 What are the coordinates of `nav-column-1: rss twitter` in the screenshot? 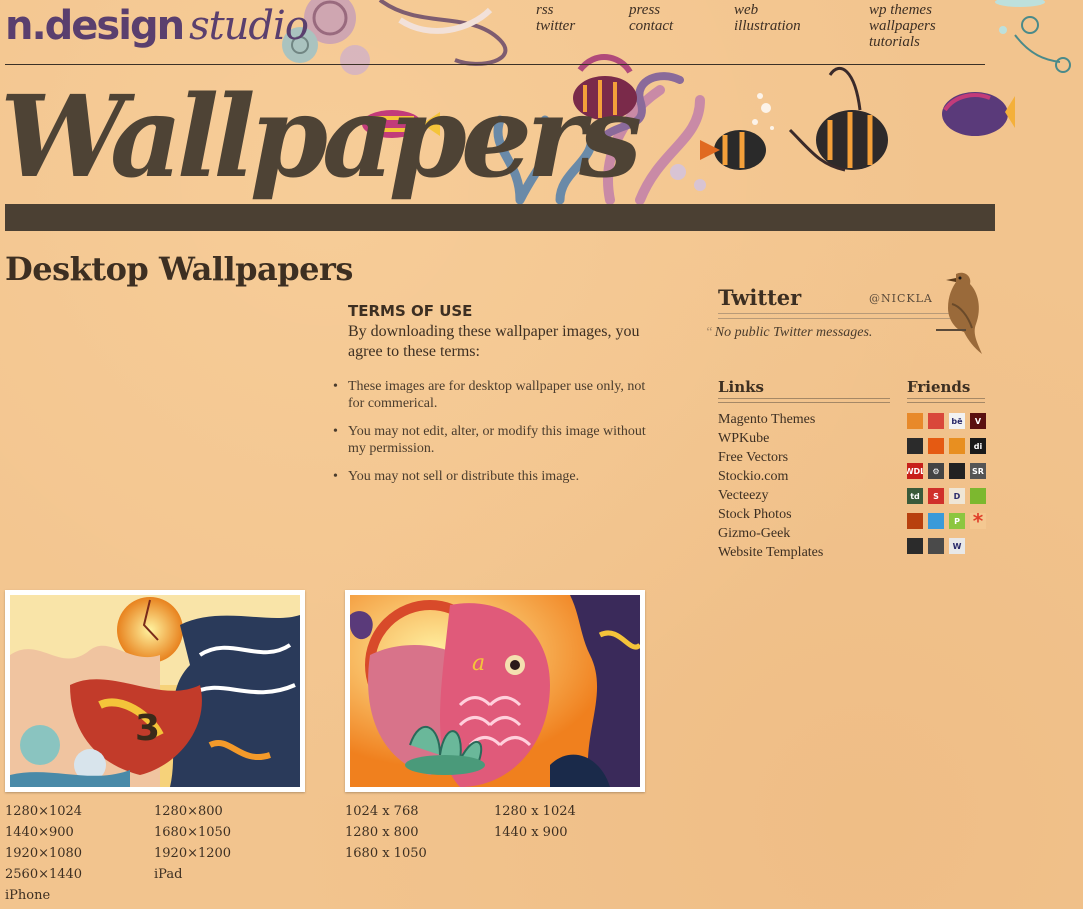 It's located at (555, 18).